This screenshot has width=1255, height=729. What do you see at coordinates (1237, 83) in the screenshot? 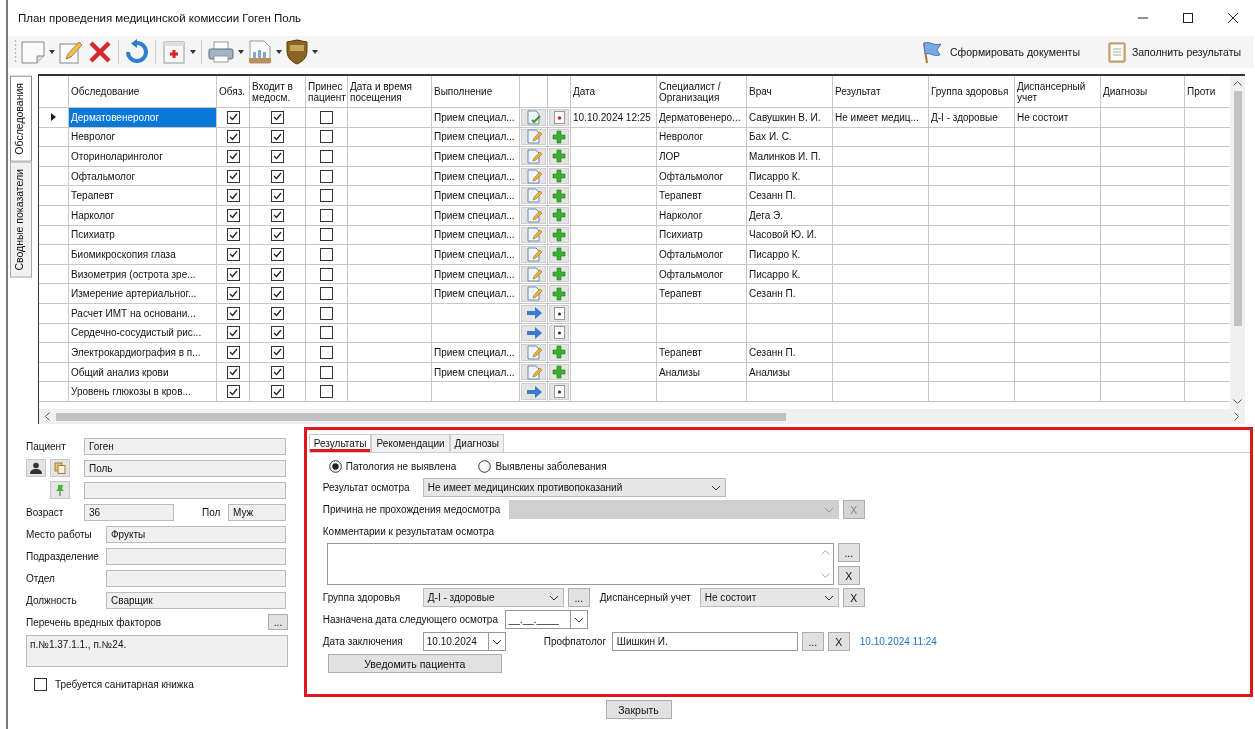
I see `scroll-up-icon` at bounding box center [1237, 83].